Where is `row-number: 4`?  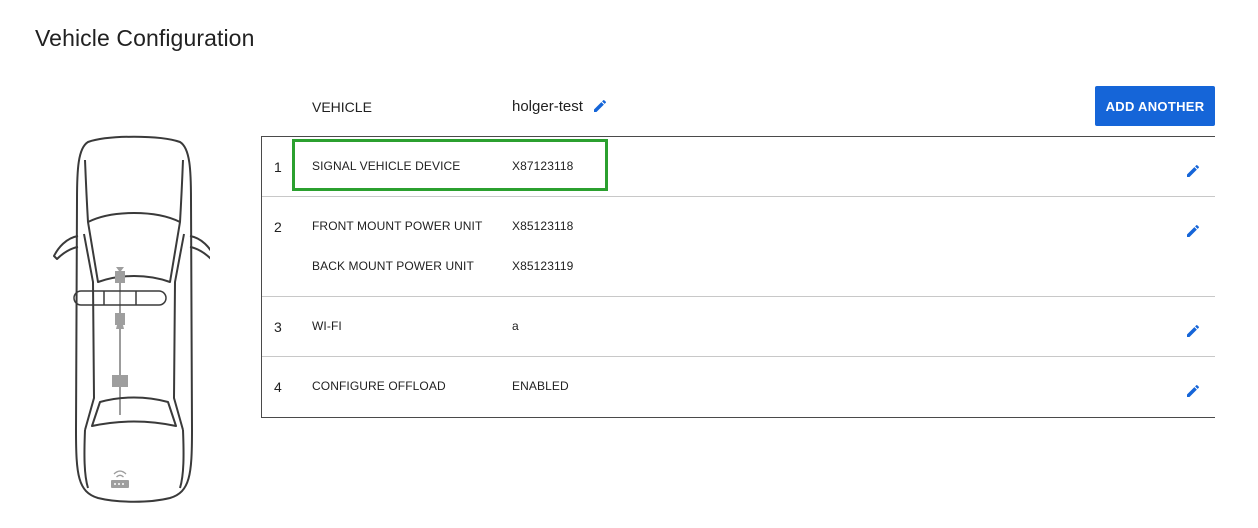
row-number: 4 is located at coordinates (278, 387).